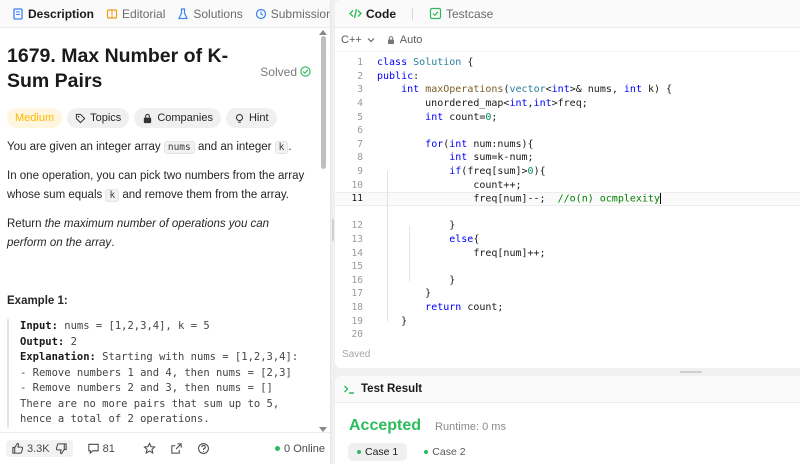 The image size is (800, 464). Describe the element at coordinates (403, 280) in the screenshot. I see `code-line: 16 }` at that location.